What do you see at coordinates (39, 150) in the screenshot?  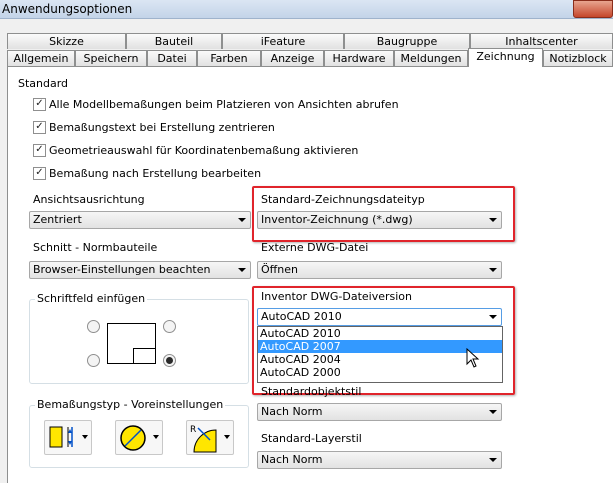 I see `checkbox-geometrieauswahl: ✓` at bounding box center [39, 150].